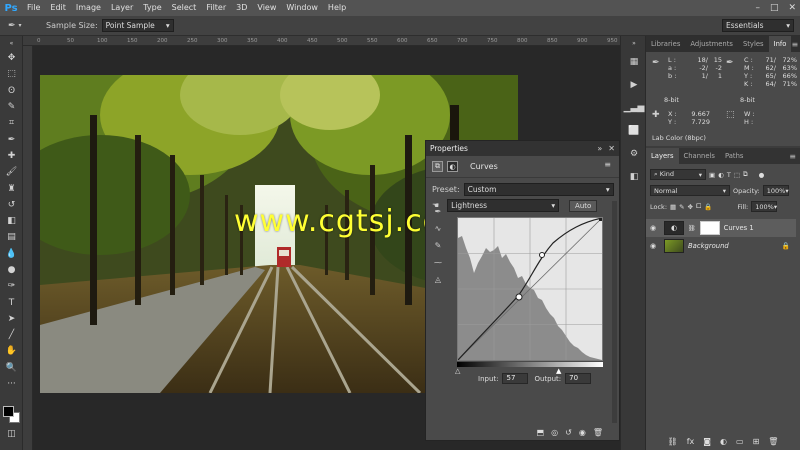 This screenshot has width=800, height=450. I want to click on view-previous-icon: ◎, so click(554, 432).